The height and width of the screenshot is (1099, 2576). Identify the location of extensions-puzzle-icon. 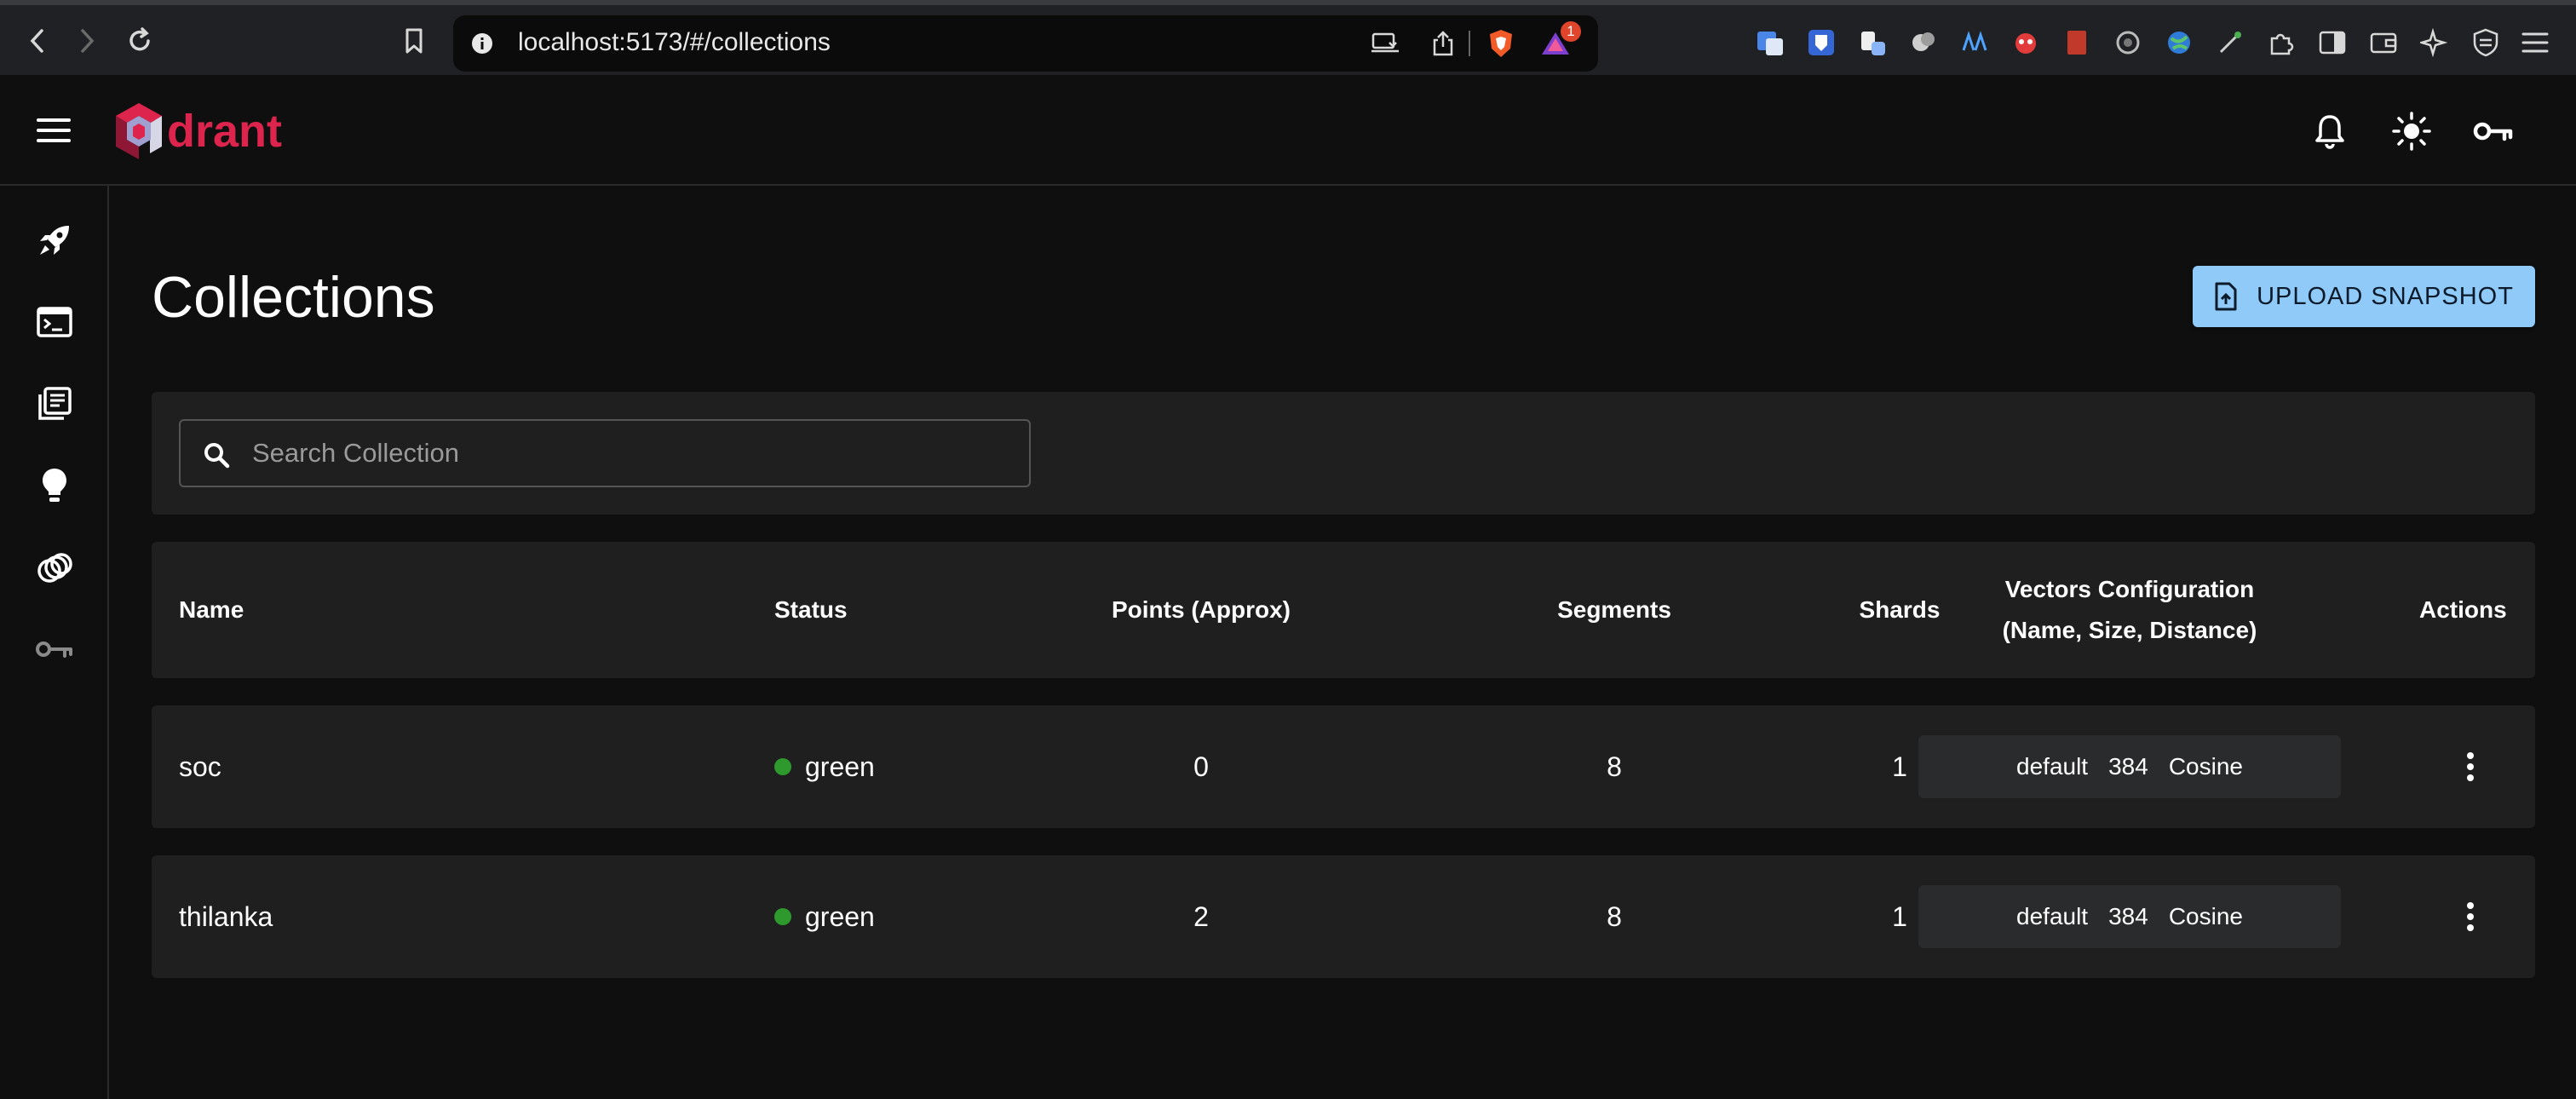
(2282, 43).